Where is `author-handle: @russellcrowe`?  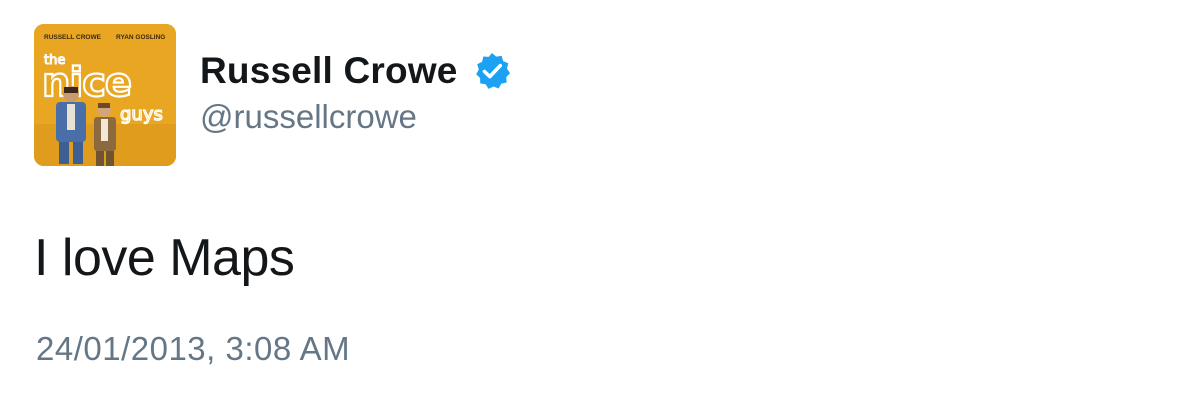
author-handle: @russellcrowe is located at coordinates (308, 117).